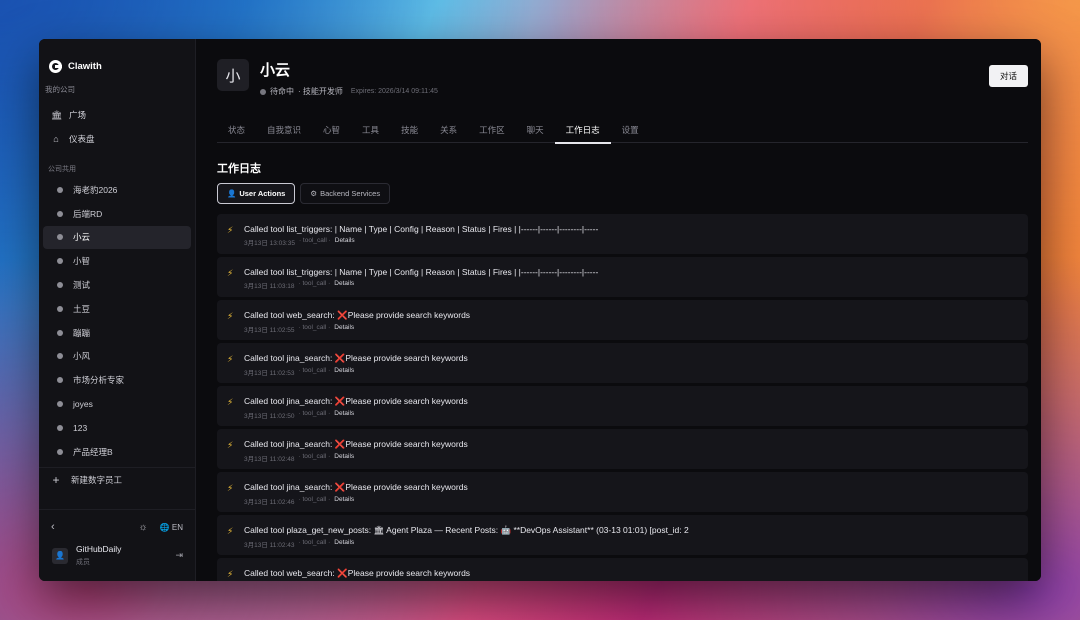 The width and height of the screenshot is (1080, 620). What do you see at coordinates (492, 131) in the screenshot?
I see `tab-item: 工作区` at bounding box center [492, 131].